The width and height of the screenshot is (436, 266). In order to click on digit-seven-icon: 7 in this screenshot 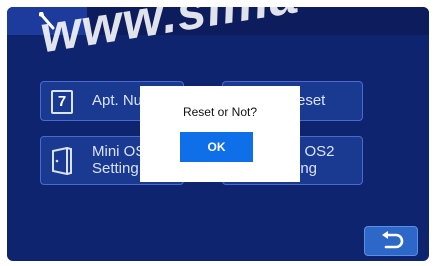, I will do `click(62, 102)`.